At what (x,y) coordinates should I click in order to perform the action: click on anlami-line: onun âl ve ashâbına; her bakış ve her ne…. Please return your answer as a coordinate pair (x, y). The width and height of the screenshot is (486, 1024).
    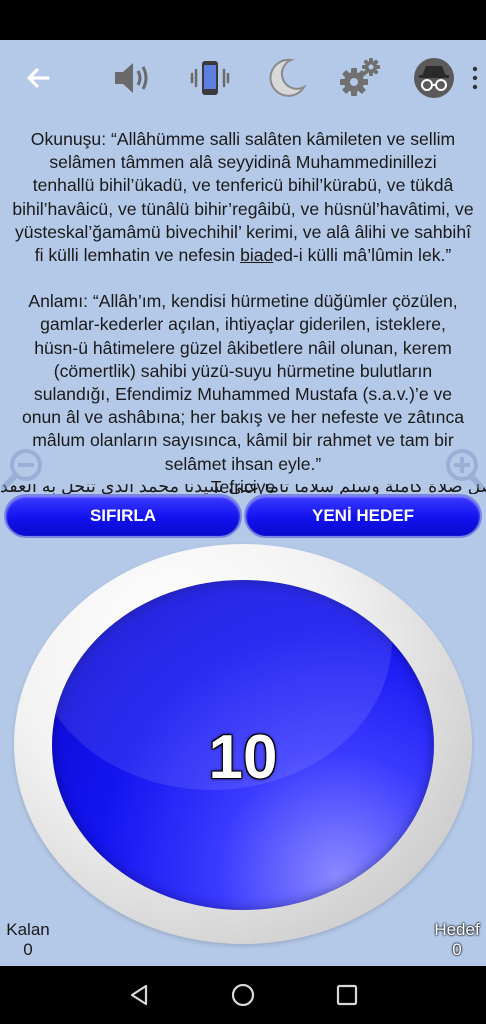
    Looking at the image, I should click on (243, 417).